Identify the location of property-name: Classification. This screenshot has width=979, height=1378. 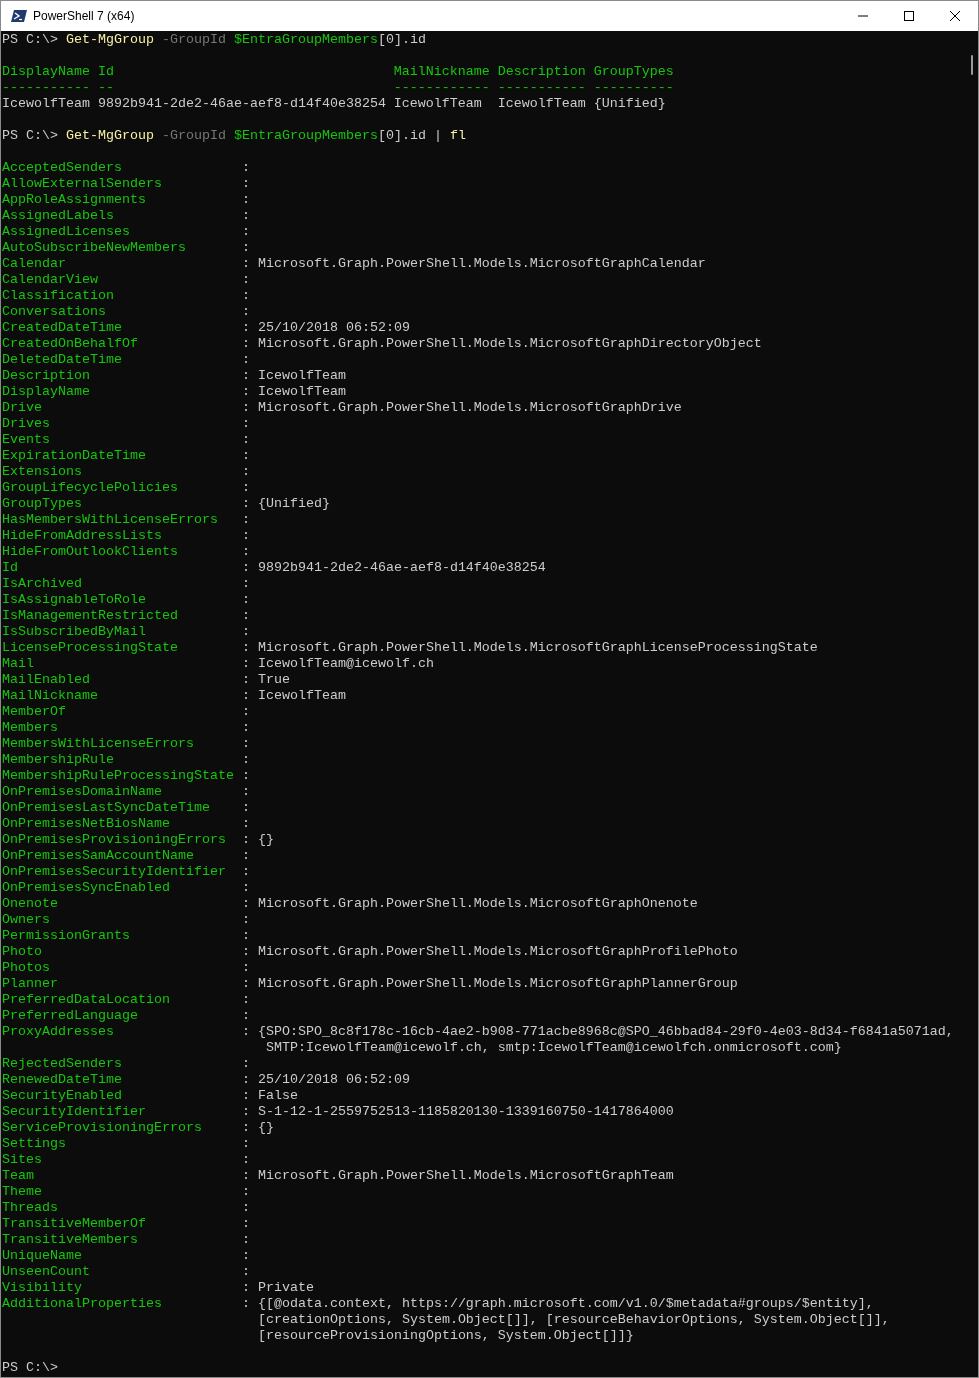
(58, 296).